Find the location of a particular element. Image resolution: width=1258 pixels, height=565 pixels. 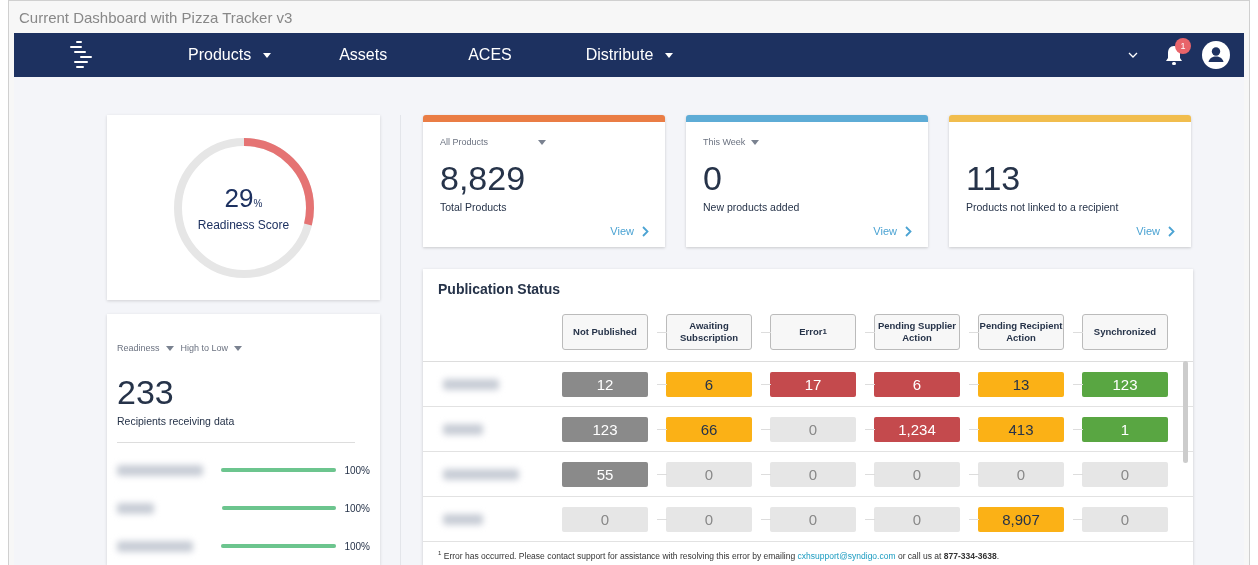

recipients-label: Recipients receiving data is located at coordinates (176, 421).